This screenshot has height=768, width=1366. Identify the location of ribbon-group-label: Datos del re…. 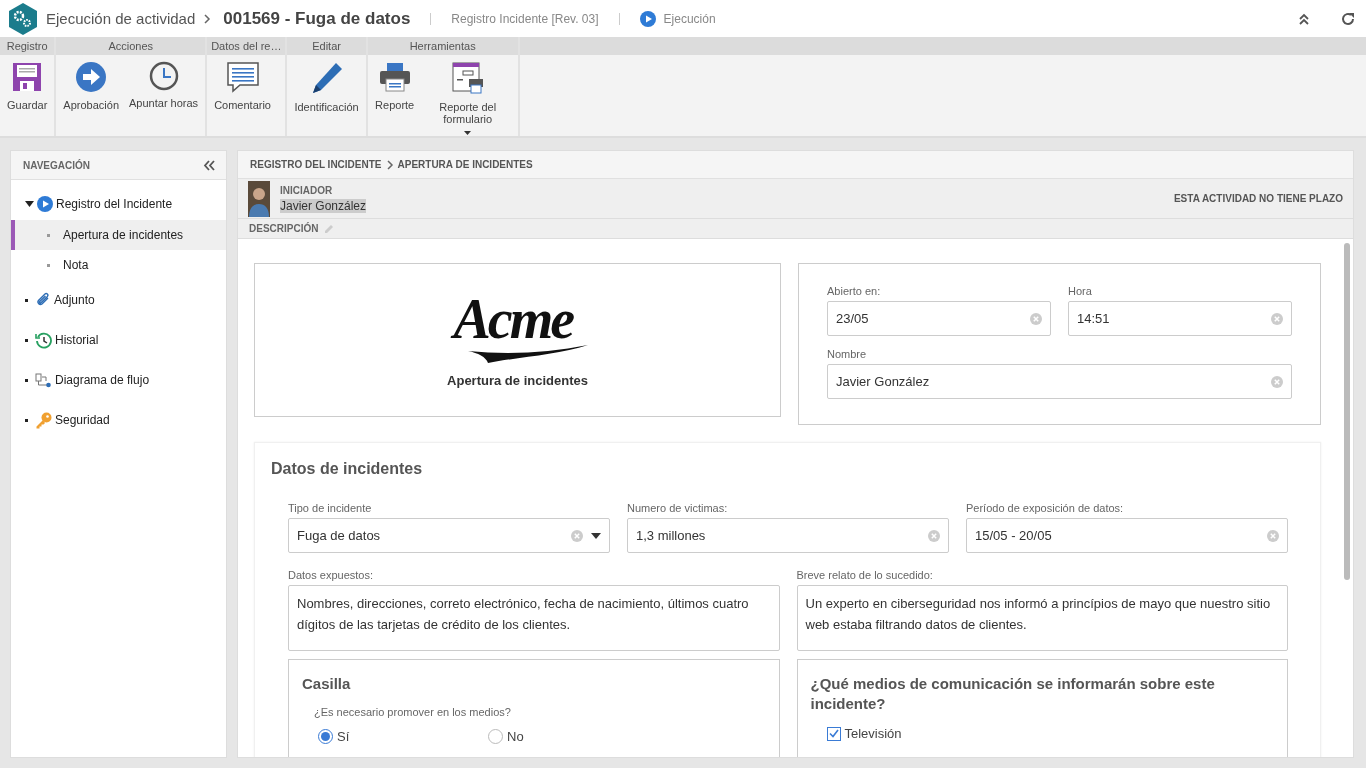
(246, 46).